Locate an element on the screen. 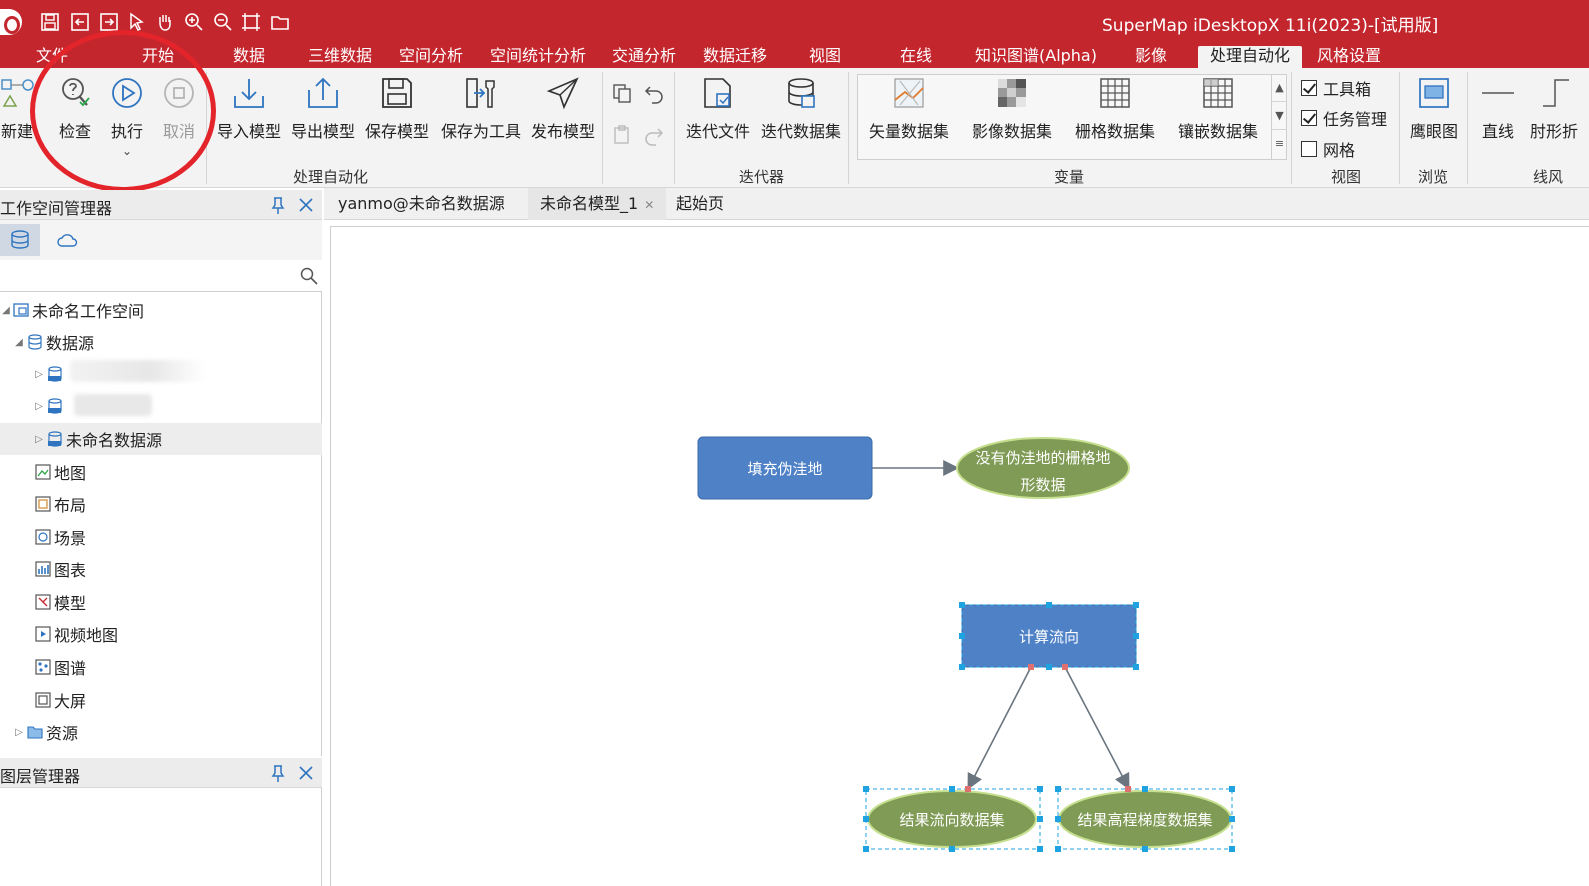  edge-flow-to-gradient-result is located at coordinates (1097, 728).